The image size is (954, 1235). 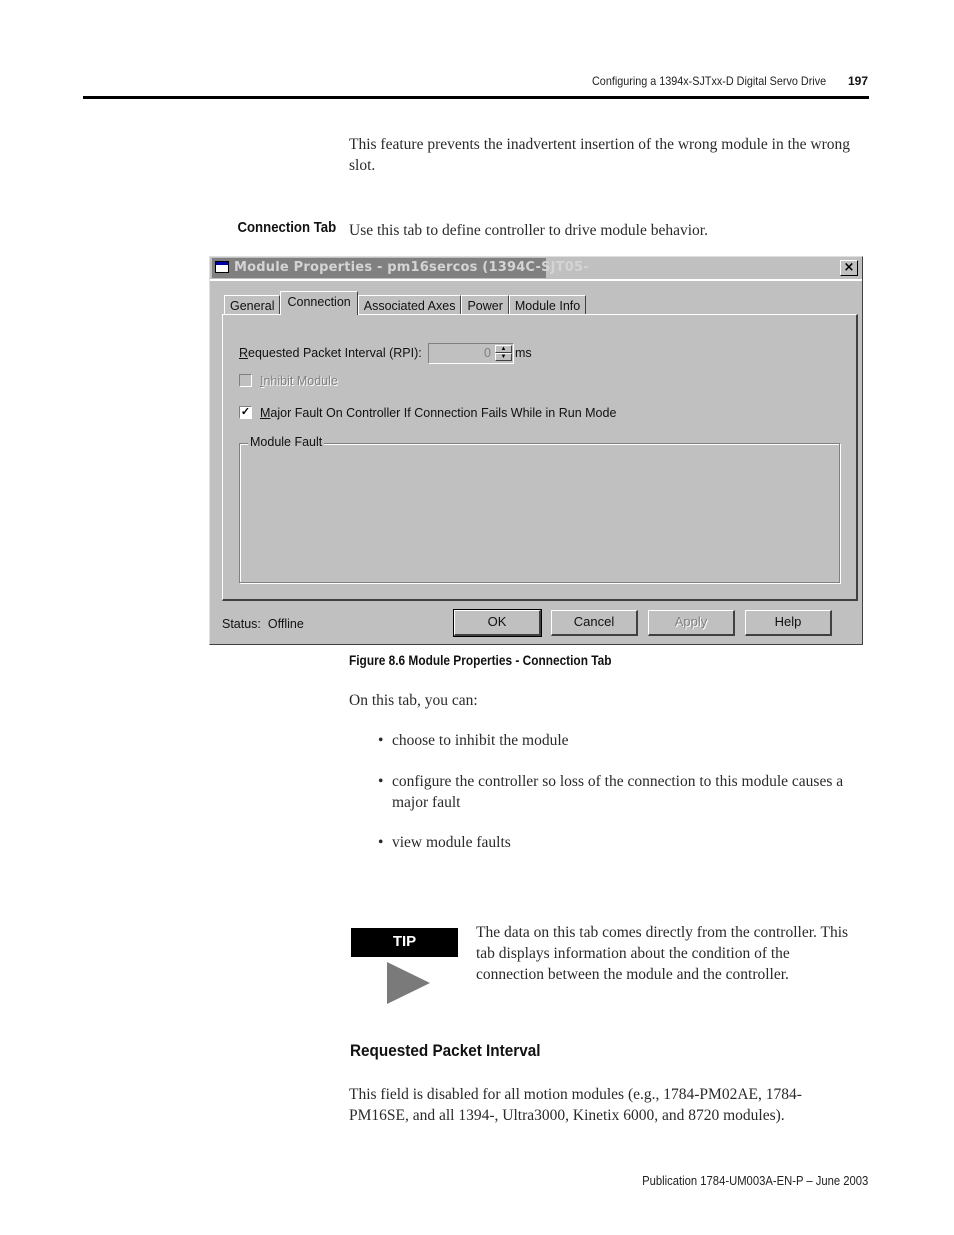 I want to click on publication-footer: Publication 1784-UM003A-EN-P – June 2003, so click(x=754, y=1181).